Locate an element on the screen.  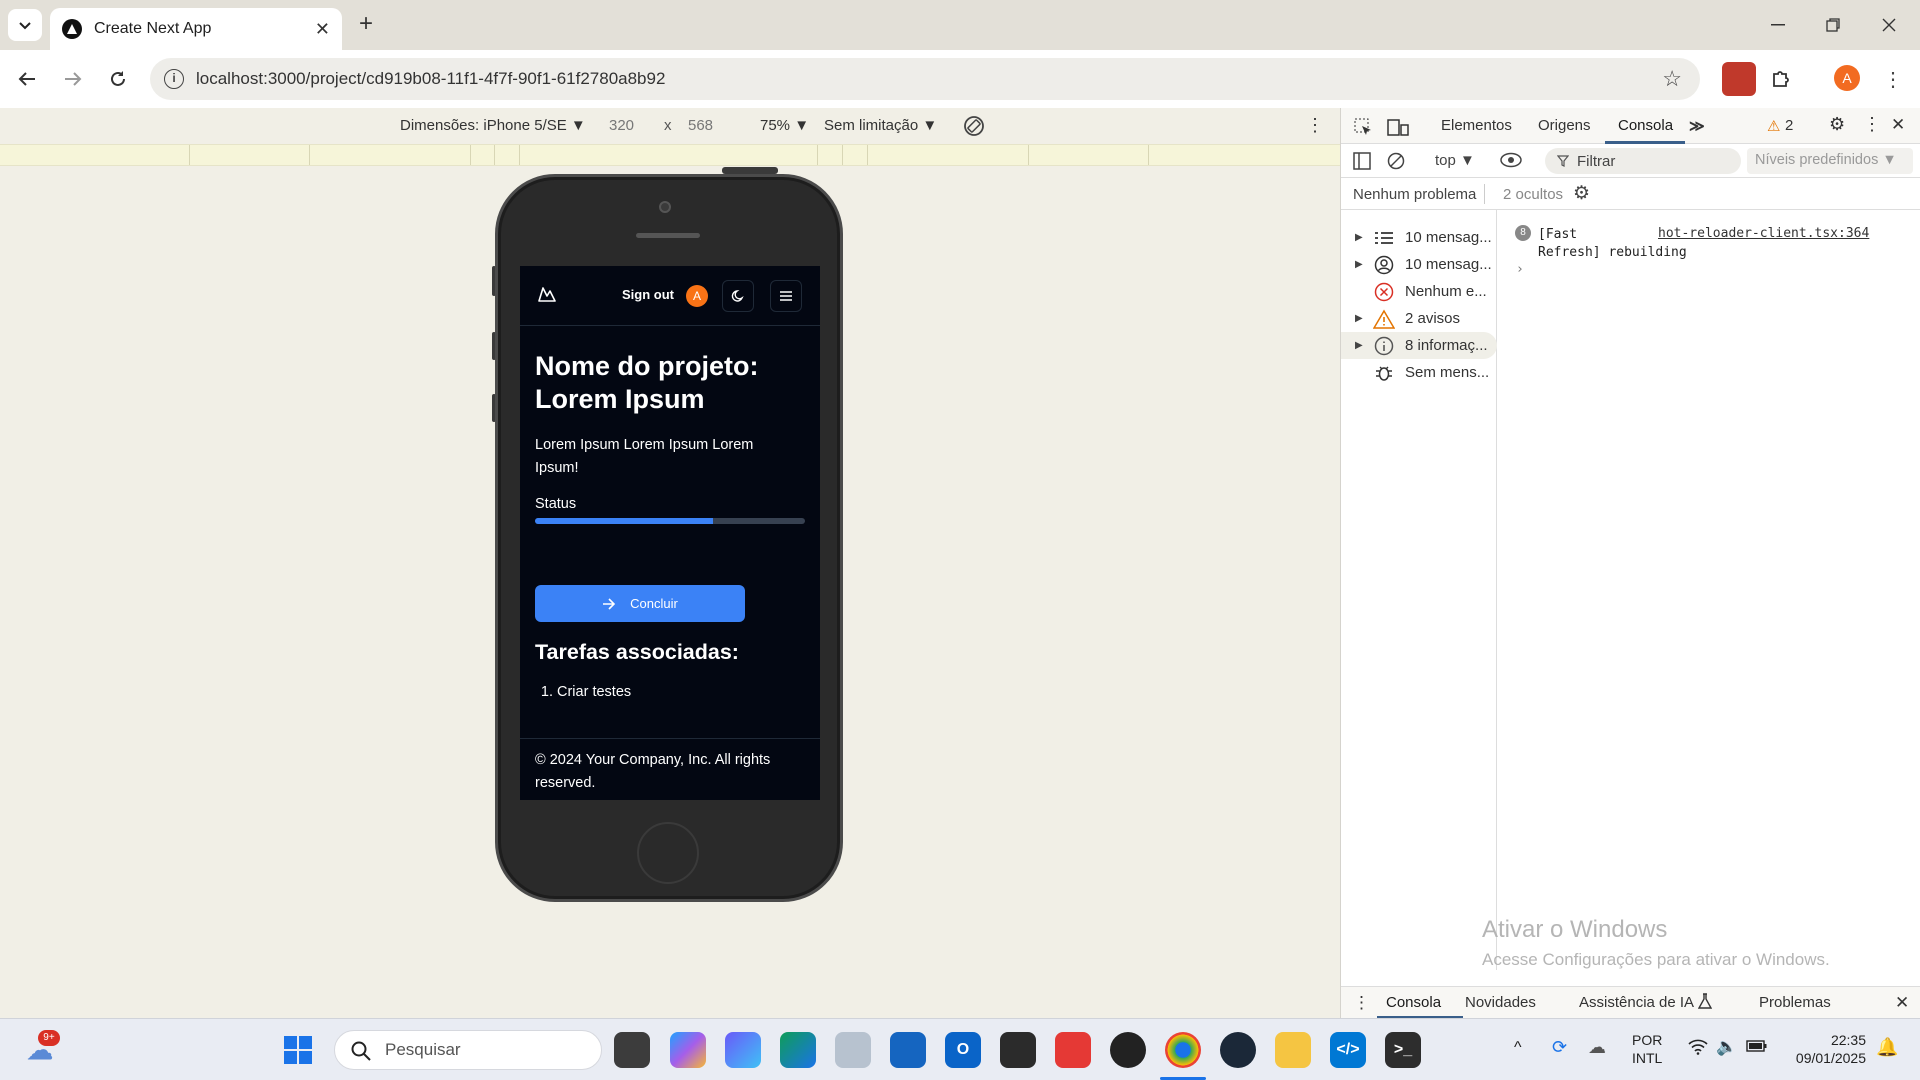
browser-menu-icon: ⋮ is located at coordinates (1893, 79).